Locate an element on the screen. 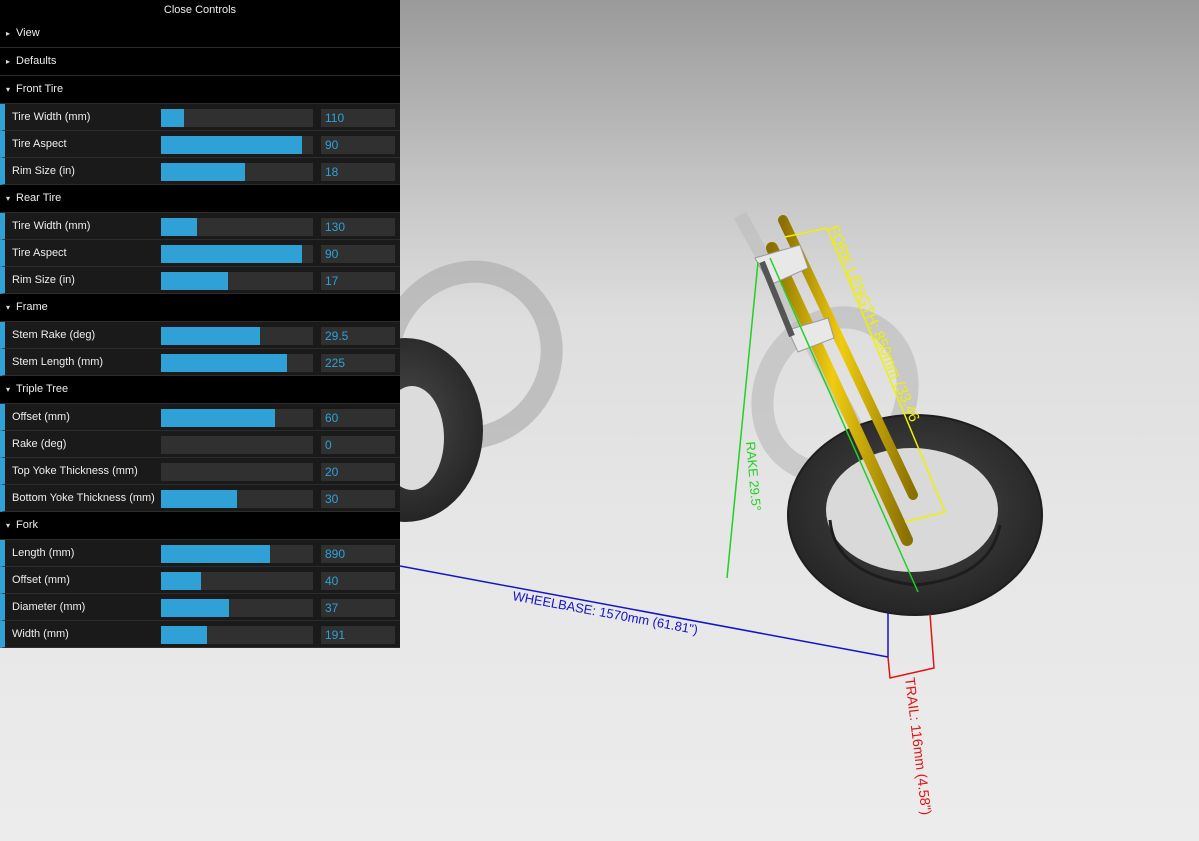  control-row-frame-stem-rake-deg: Stem Rake (deg) 29.5 is located at coordinates (200, 335).